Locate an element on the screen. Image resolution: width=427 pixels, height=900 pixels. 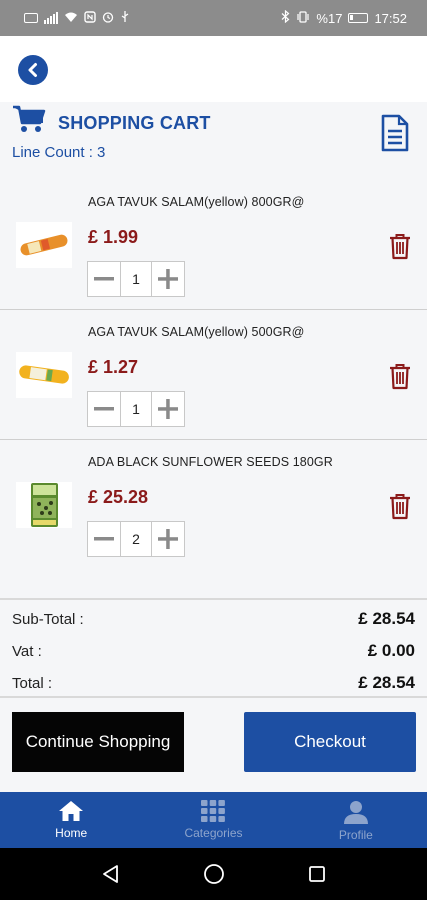
status-bar: %17 17:52 is located at coordinates (213, 18).